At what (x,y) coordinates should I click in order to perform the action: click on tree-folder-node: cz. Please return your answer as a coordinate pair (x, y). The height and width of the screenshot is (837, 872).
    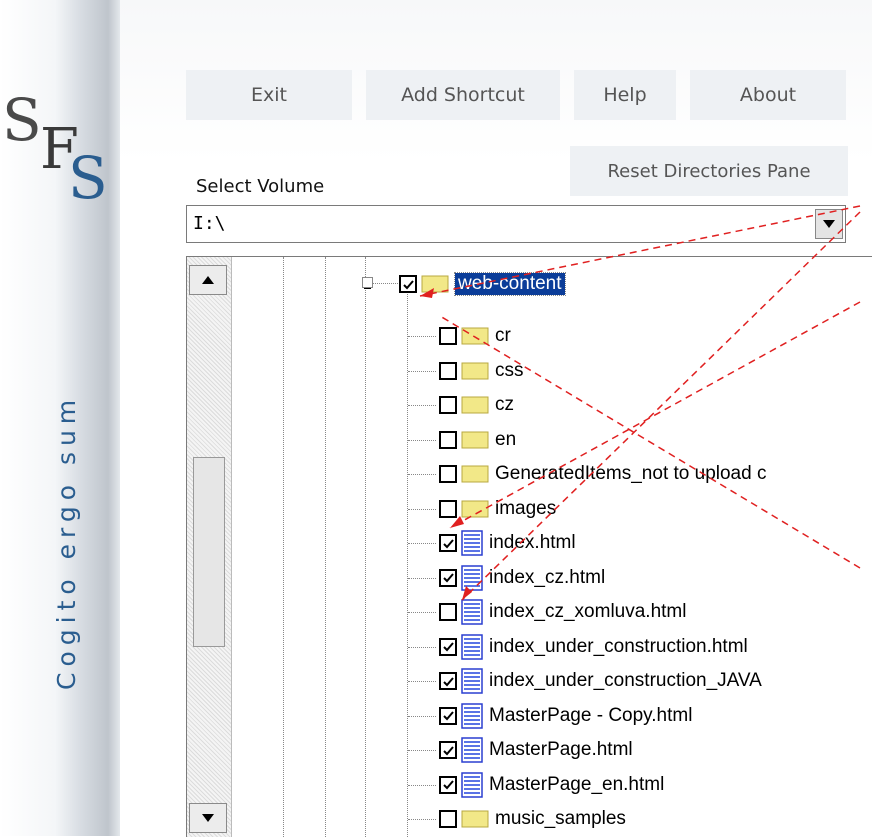
    Looking at the image, I should click on (476, 405).